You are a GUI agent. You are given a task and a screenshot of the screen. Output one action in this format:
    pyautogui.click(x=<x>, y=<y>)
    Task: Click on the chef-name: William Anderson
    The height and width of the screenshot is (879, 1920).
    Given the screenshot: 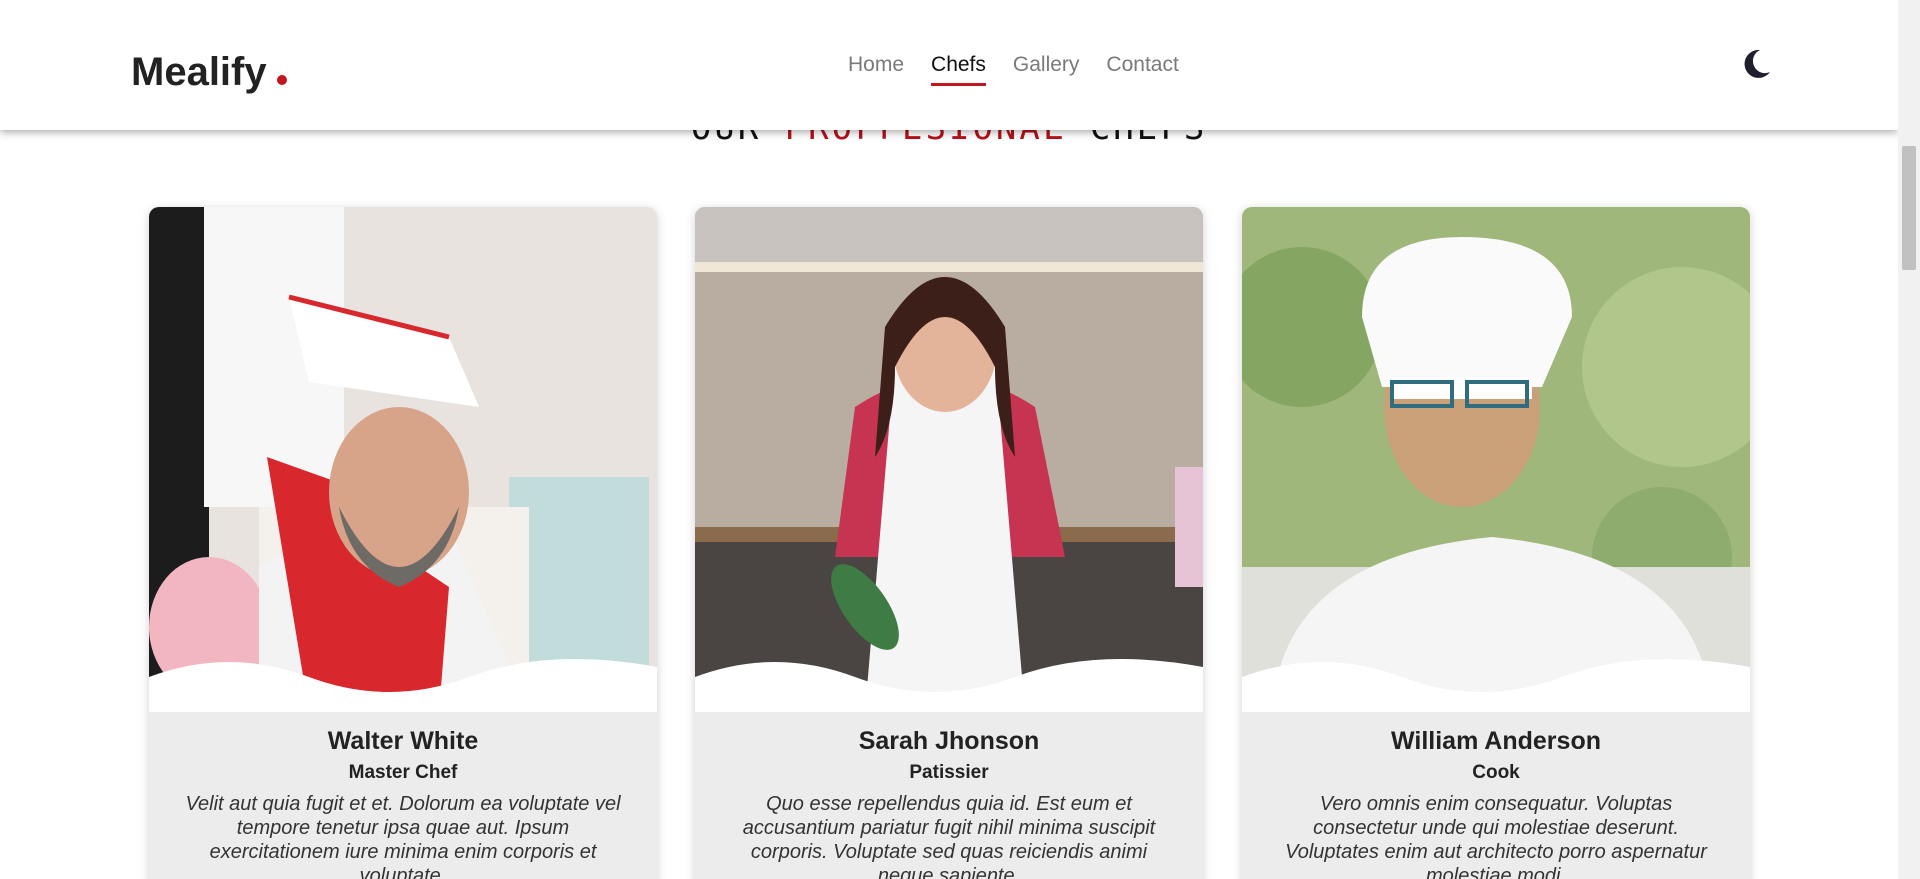 What is the action you would take?
    pyautogui.click(x=1496, y=741)
    